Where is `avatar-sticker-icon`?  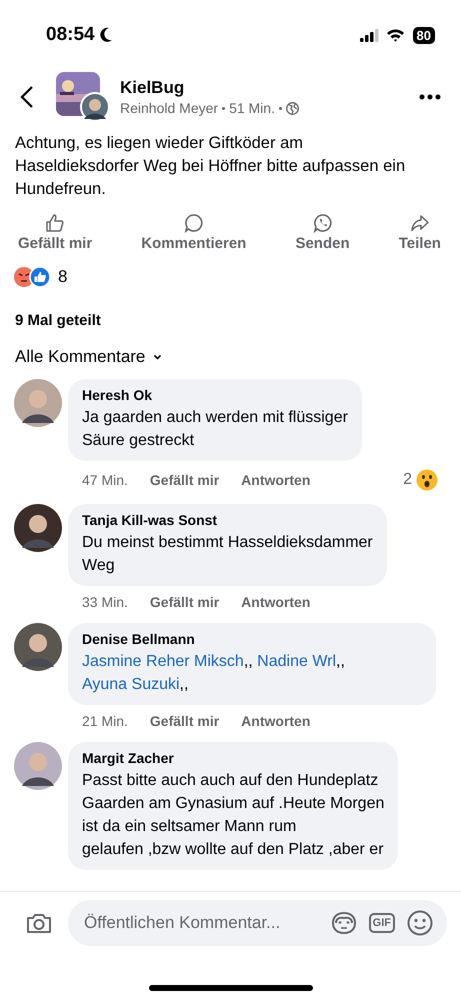
avatar-sticker-icon is located at coordinates (343, 923).